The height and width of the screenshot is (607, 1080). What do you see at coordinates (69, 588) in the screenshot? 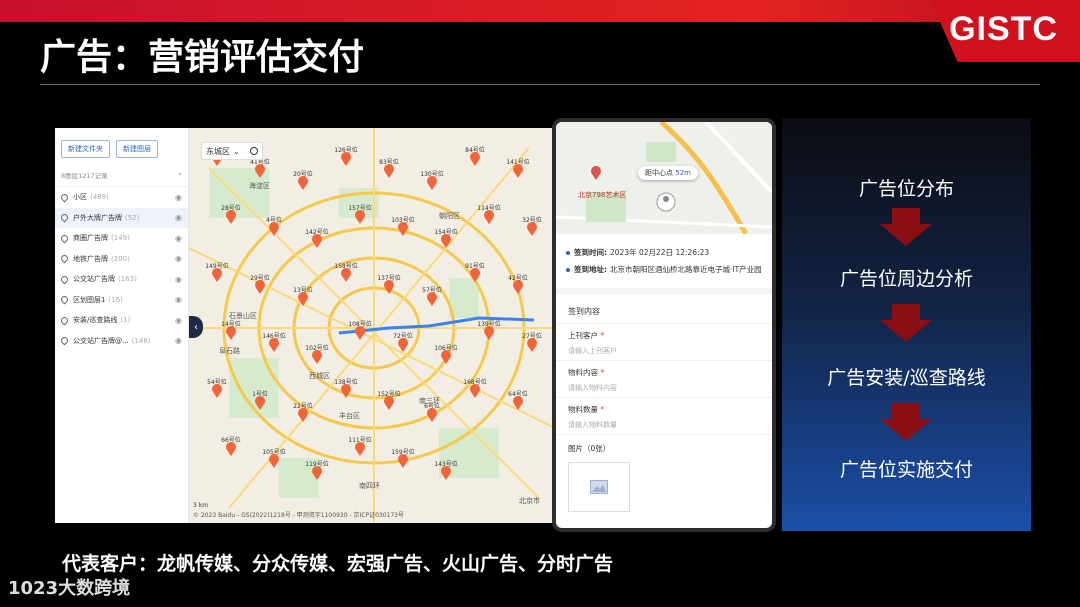
I see `watermark: 1023大数跨境` at bounding box center [69, 588].